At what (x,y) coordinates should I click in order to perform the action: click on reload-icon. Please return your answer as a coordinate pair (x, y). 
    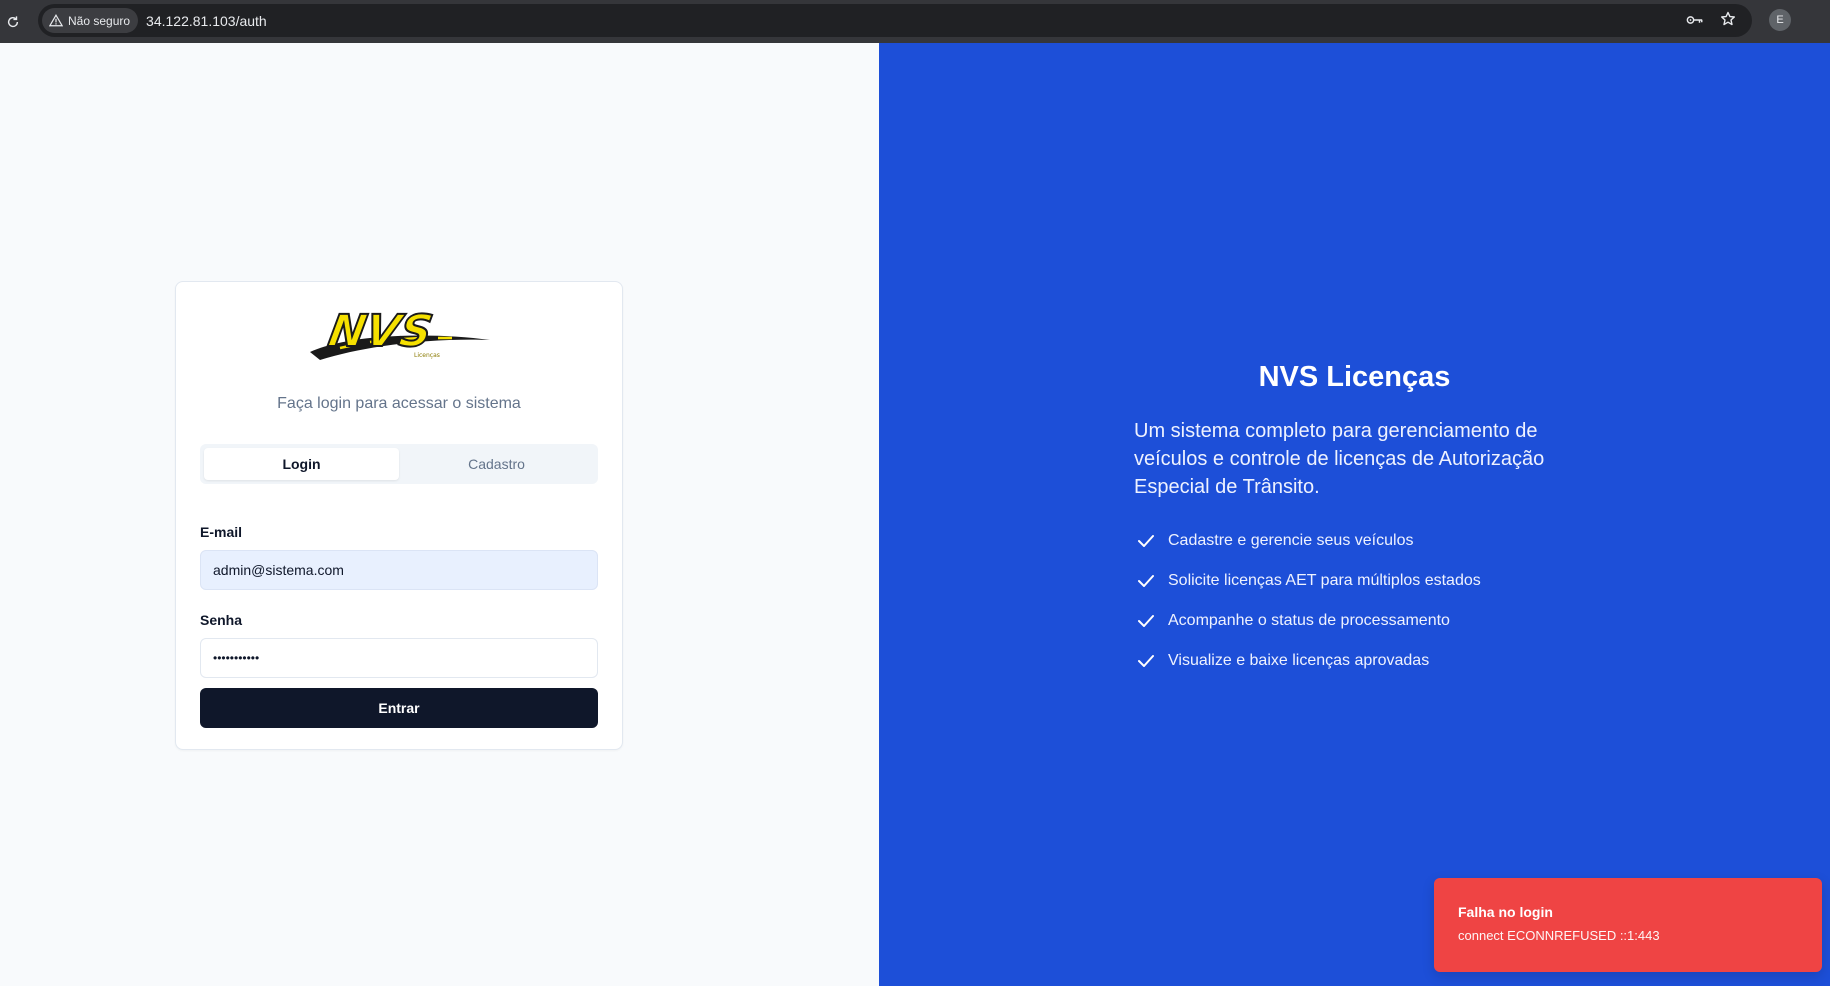
    Looking at the image, I should click on (13, 22).